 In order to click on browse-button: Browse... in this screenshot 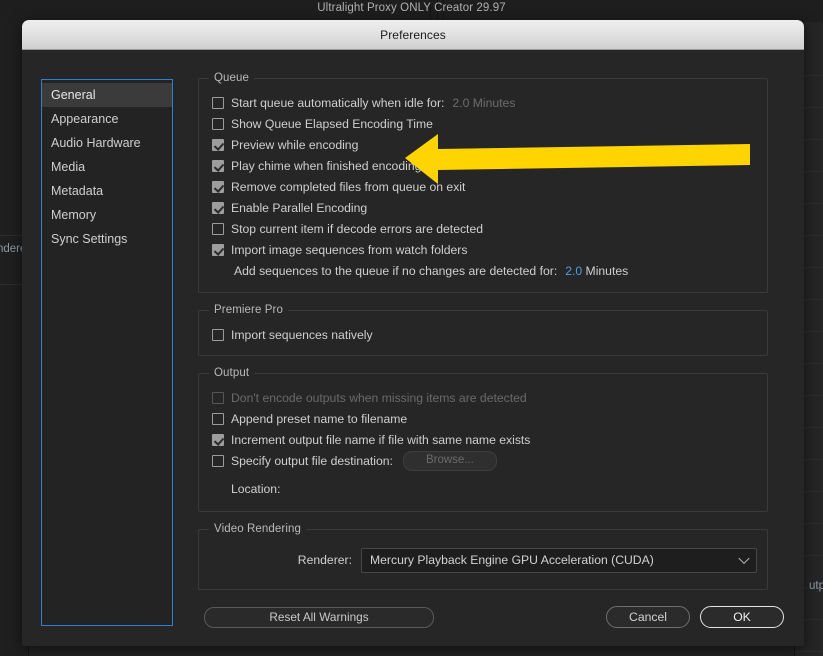, I will do `click(449, 460)`.